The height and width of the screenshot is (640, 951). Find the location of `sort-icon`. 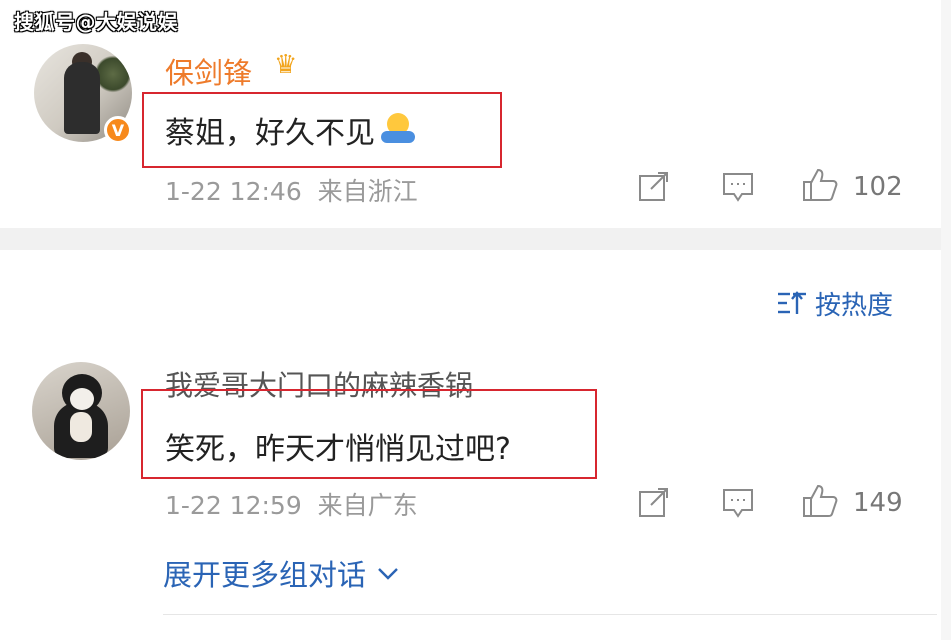

sort-icon is located at coordinates (792, 302).